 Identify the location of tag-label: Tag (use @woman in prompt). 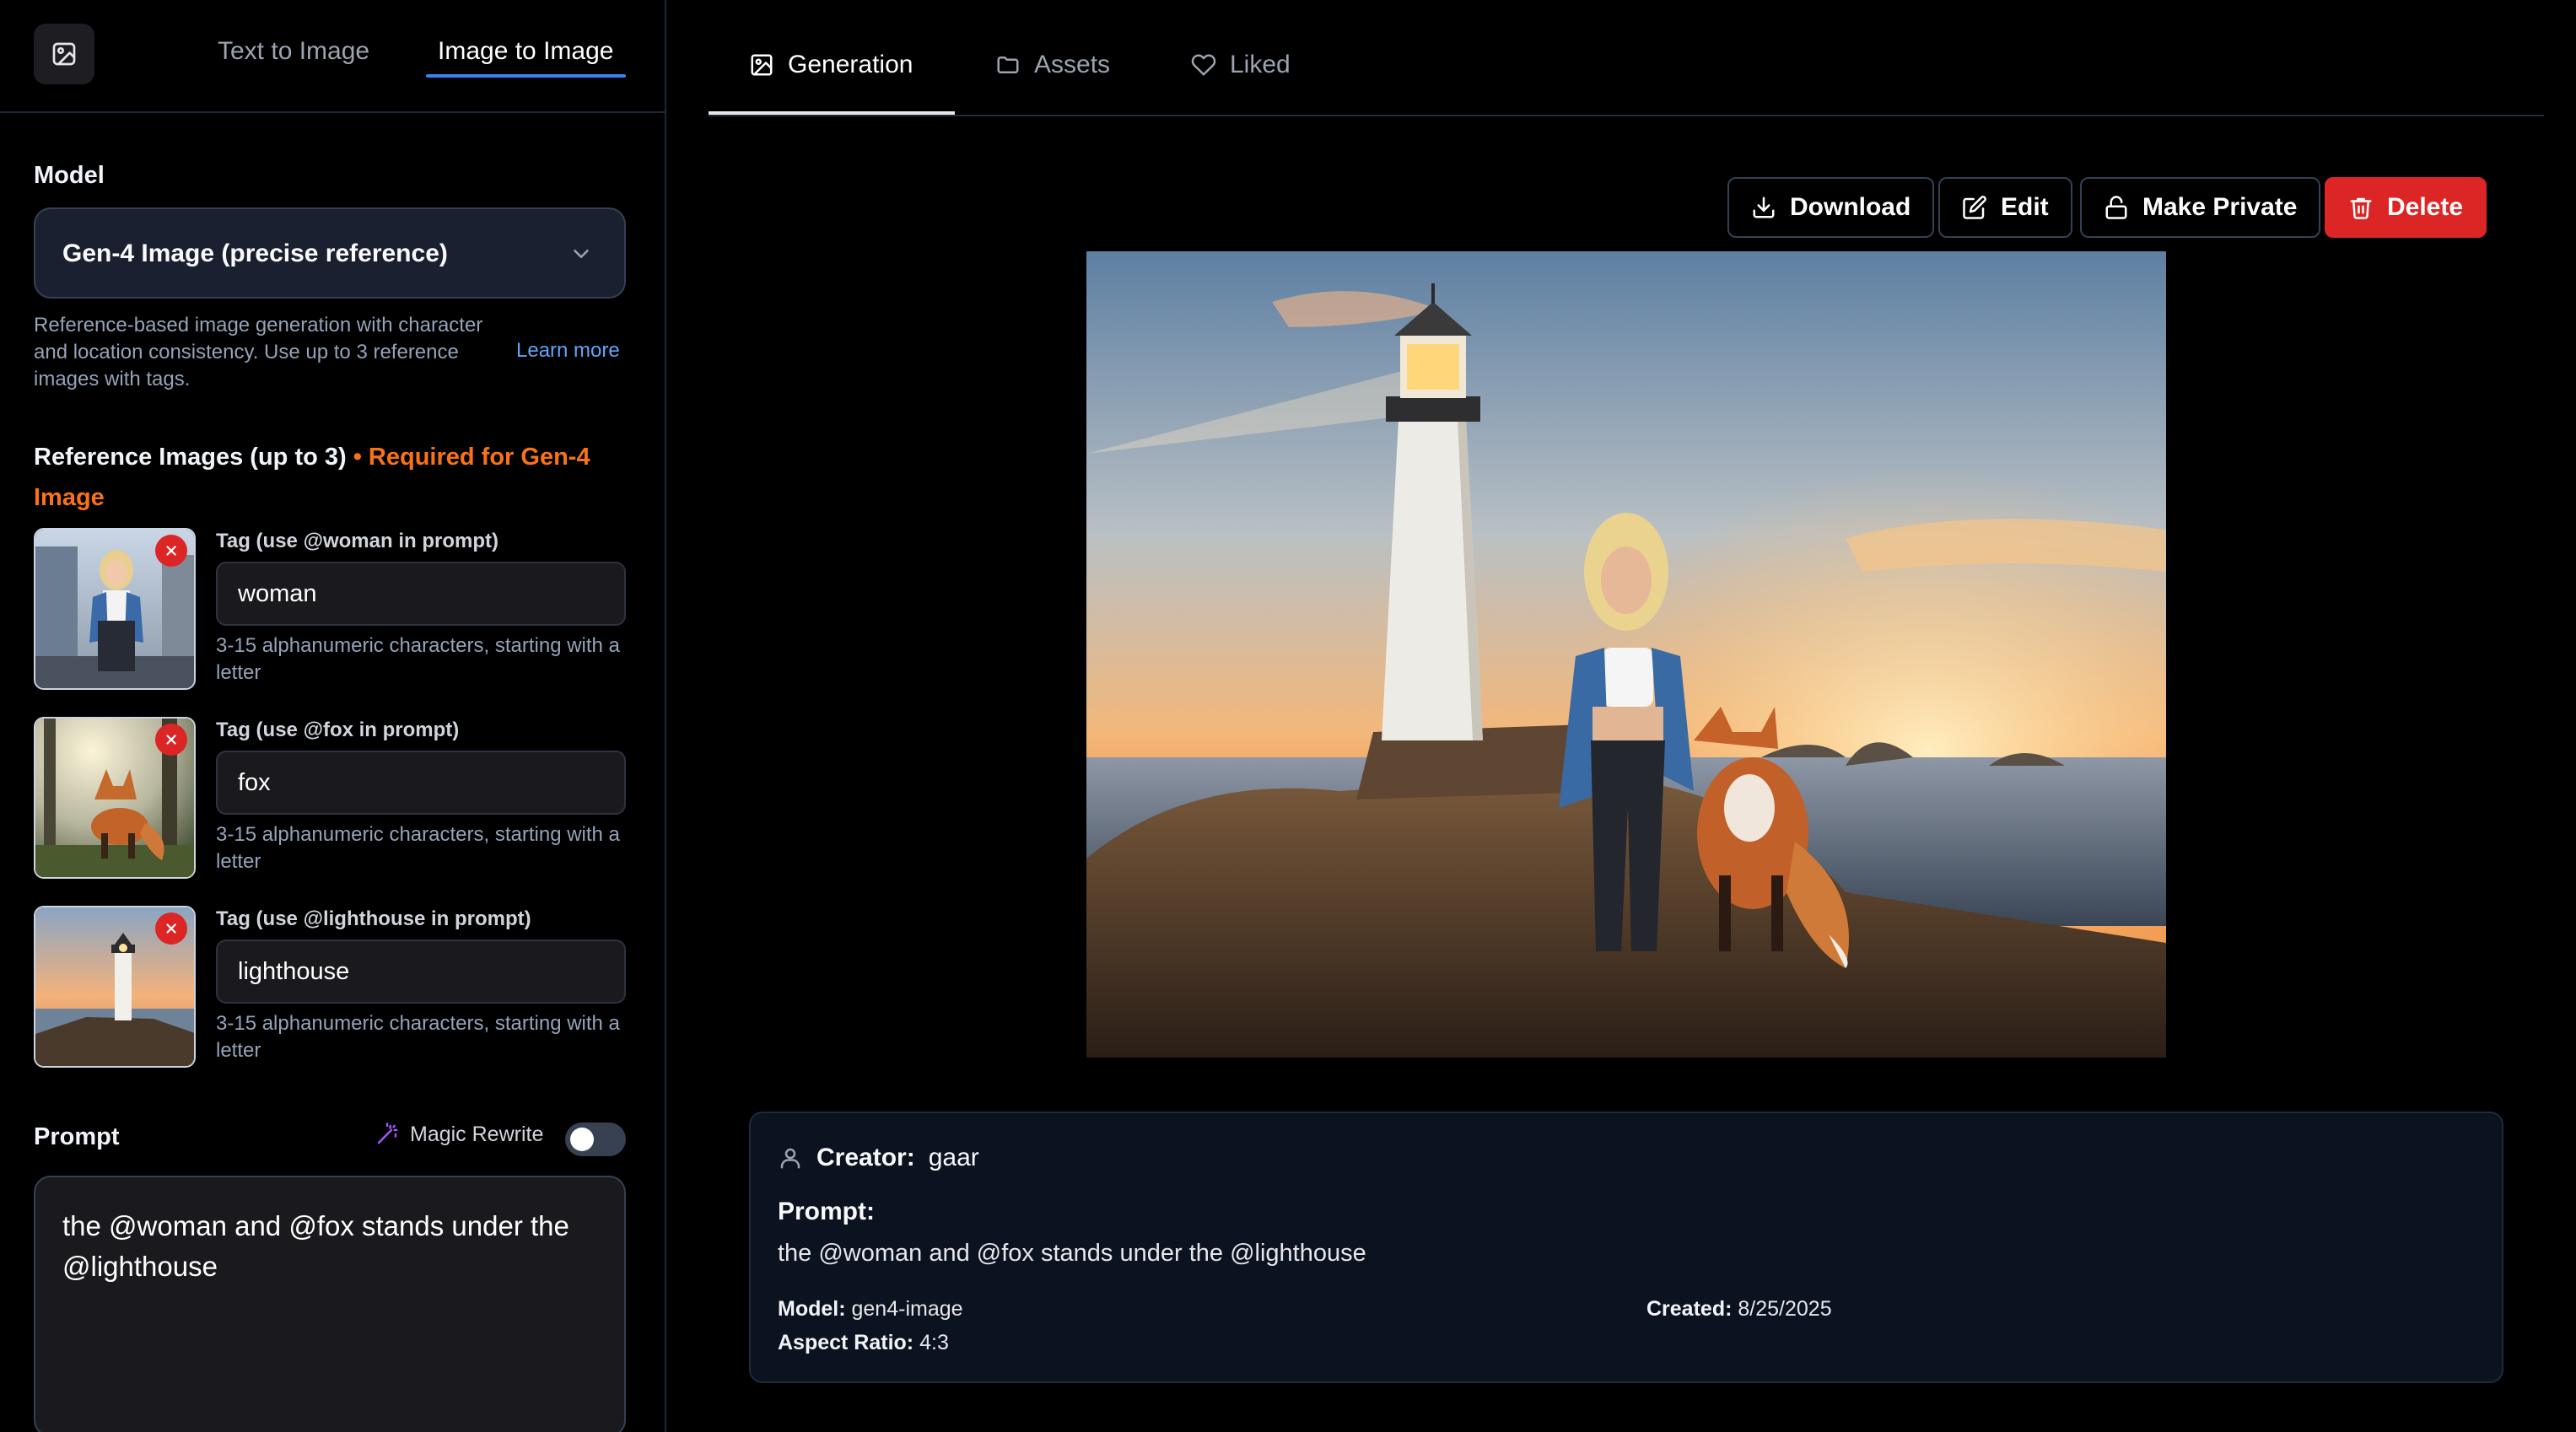
(357, 541).